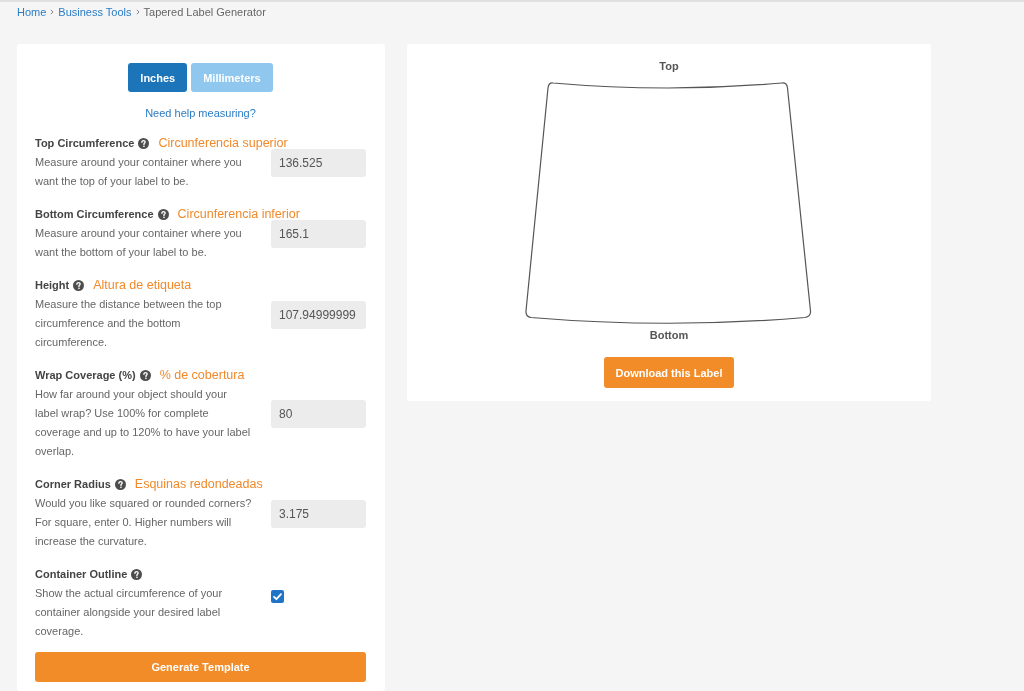 The image size is (1024, 691). What do you see at coordinates (200, 113) in the screenshot?
I see `help-link: Need help measuring?` at bounding box center [200, 113].